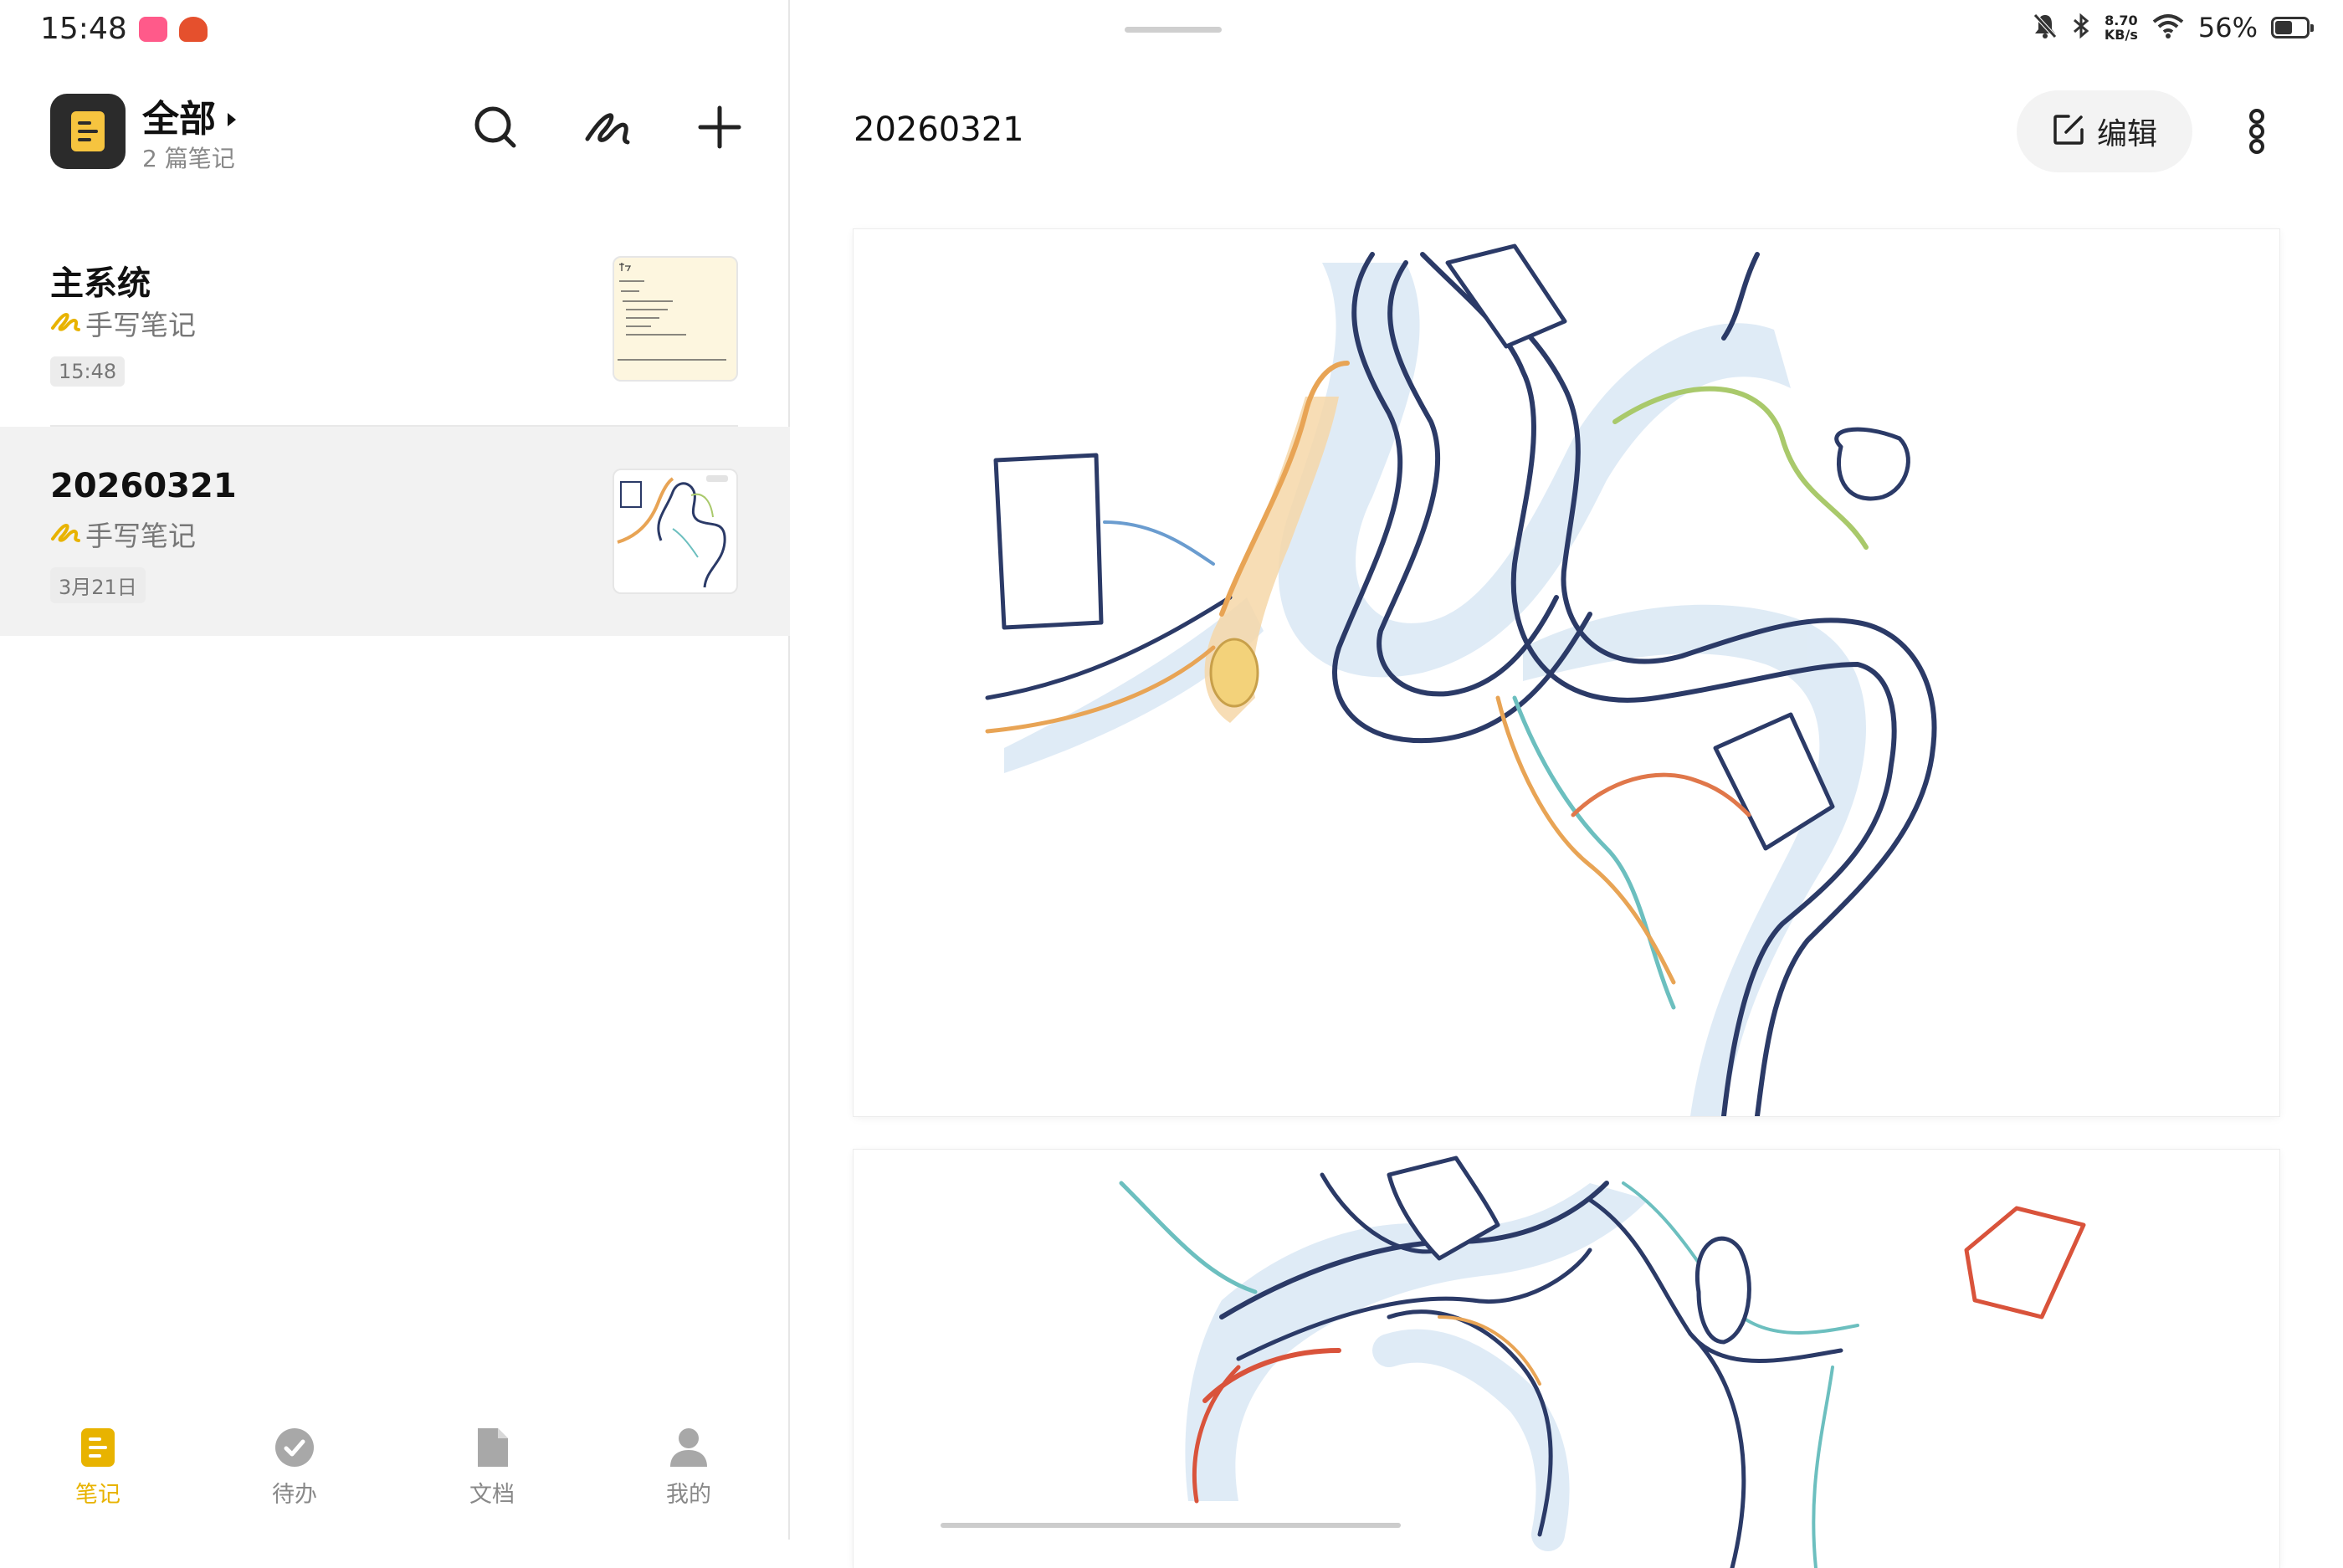 This screenshot has width=2343, height=1568. Describe the element at coordinates (2126, 134) in the screenshot. I see `edit-label: 编辑` at that location.